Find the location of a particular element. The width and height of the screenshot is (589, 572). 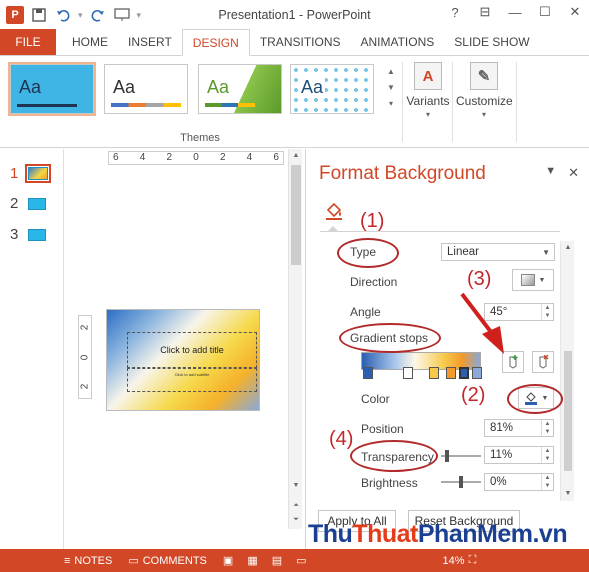

transparency-slider is located at coordinates (461, 456).